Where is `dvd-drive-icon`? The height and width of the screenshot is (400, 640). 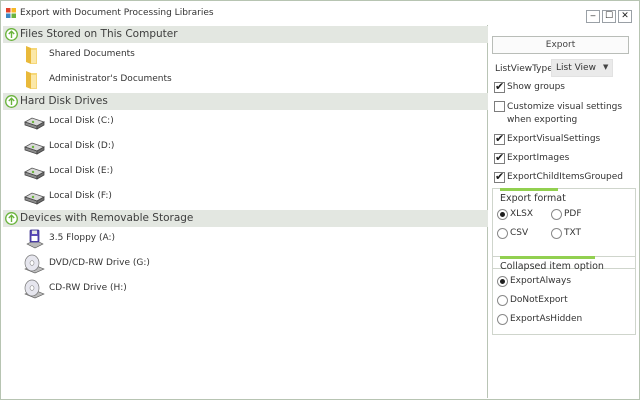
dvd-drive-icon is located at coordinates (34, 264).